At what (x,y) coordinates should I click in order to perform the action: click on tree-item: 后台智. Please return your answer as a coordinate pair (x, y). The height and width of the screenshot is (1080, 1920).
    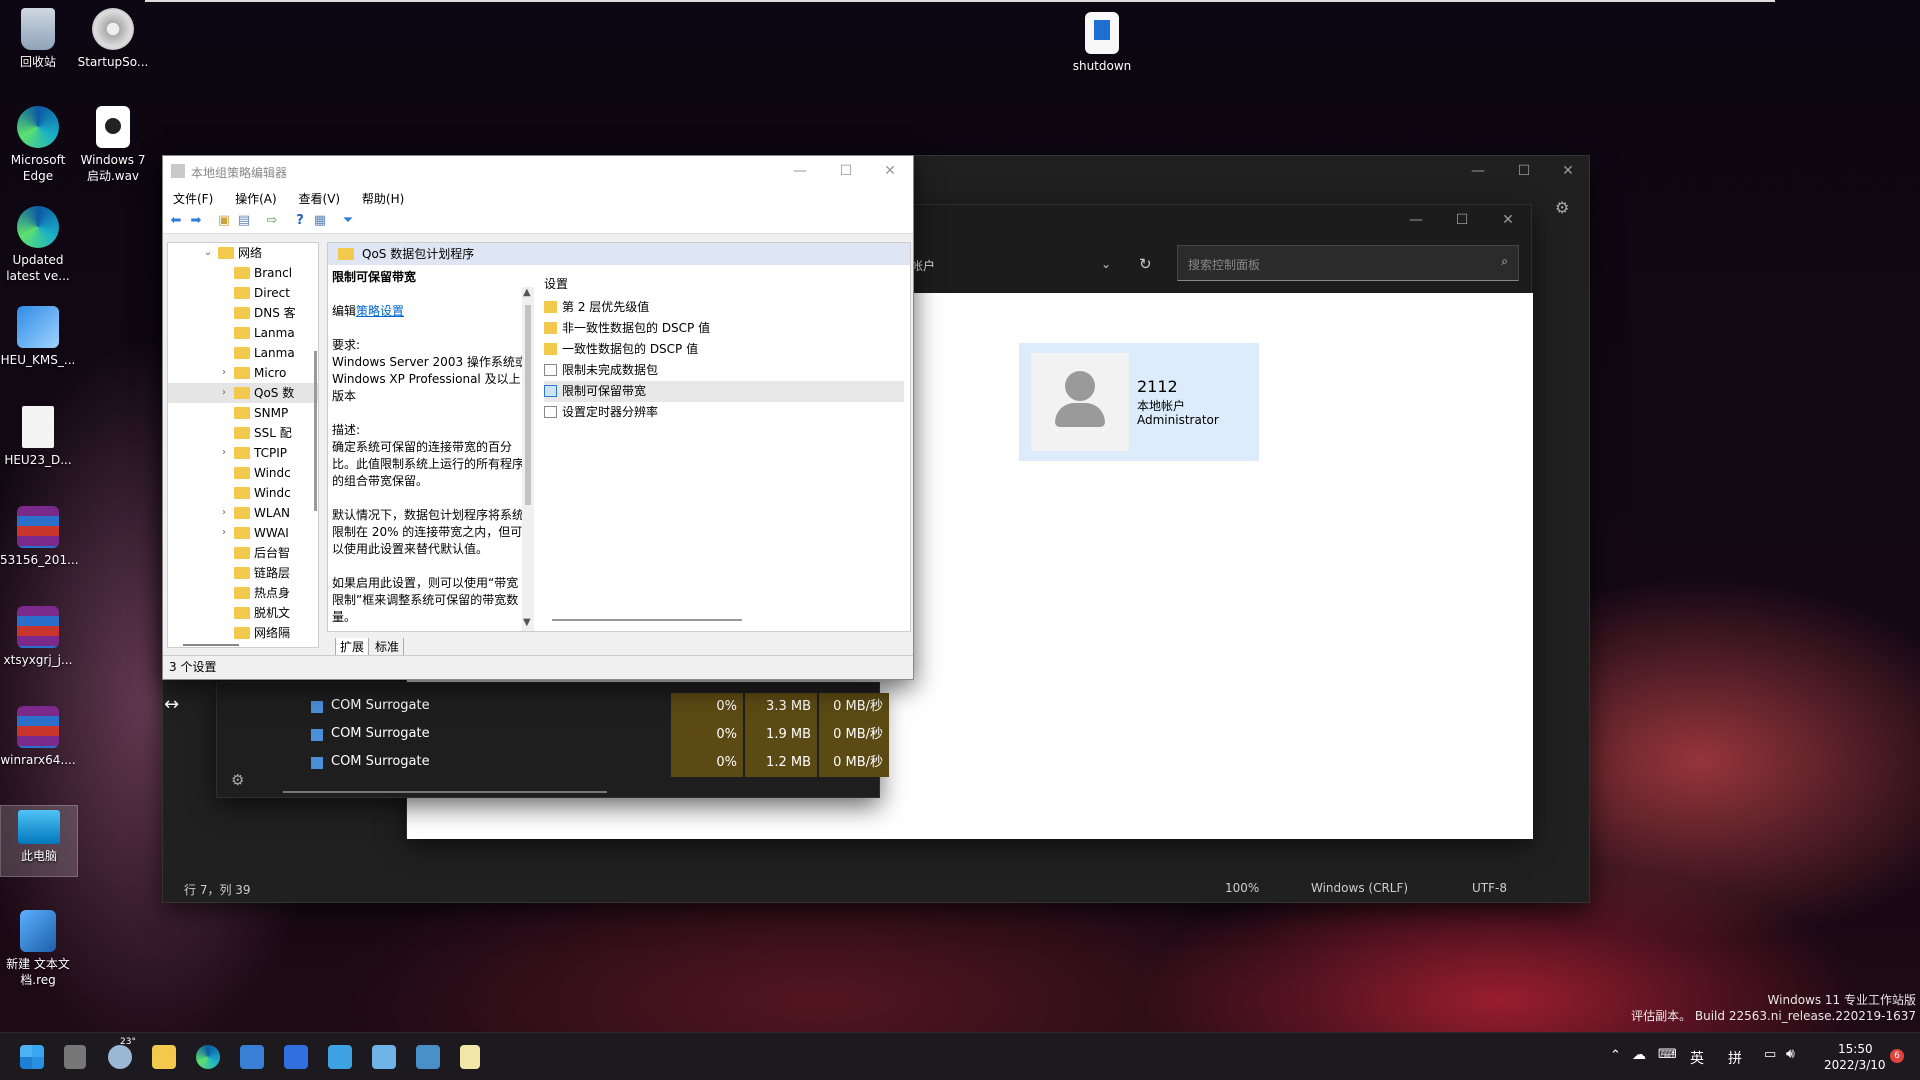
    Looking at the image, I should click on (243, 553).